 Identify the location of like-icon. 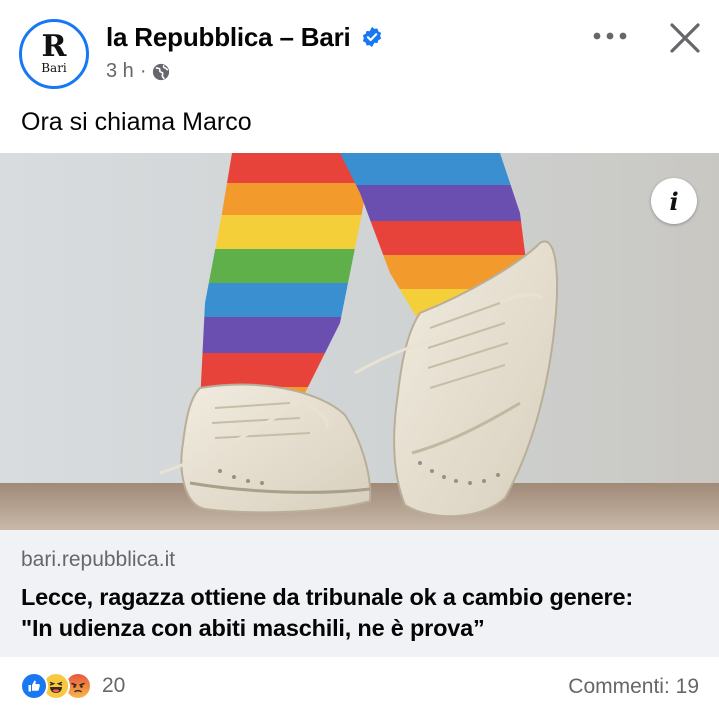
(34, 686).